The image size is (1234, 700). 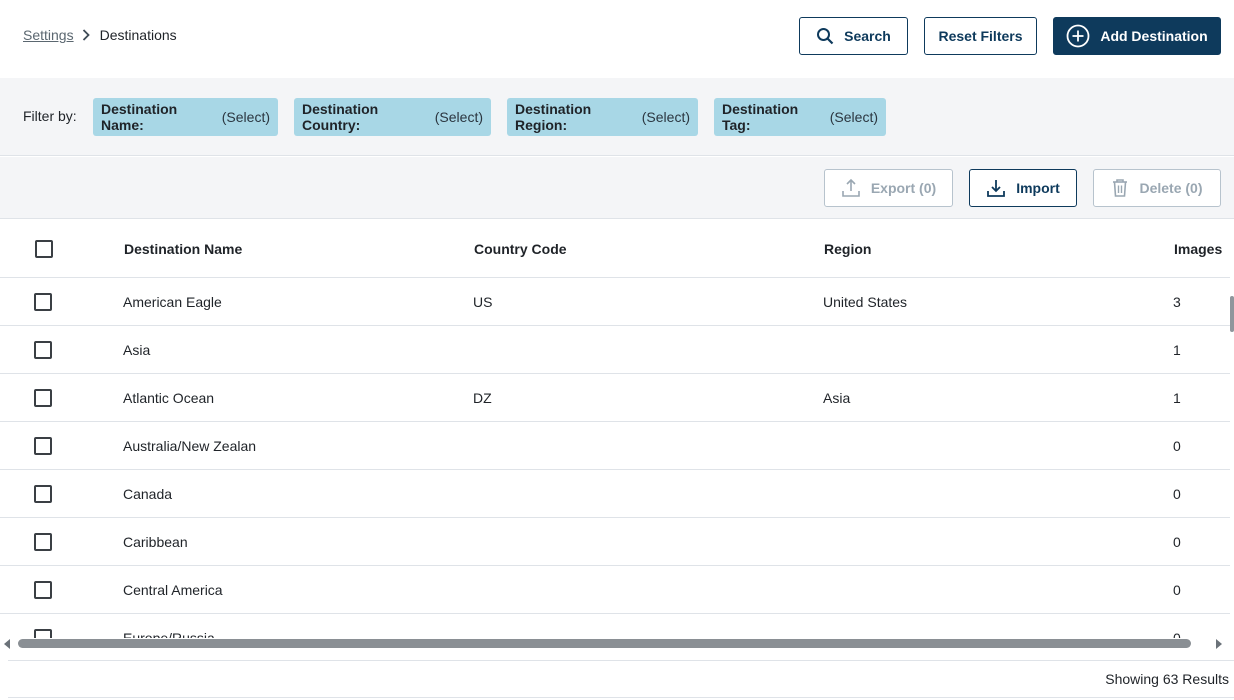 What do you see at coordinates (50, 116) in the screenshot?
I see `filter-by-label: Filter by:` at bounding box center [50, 116].